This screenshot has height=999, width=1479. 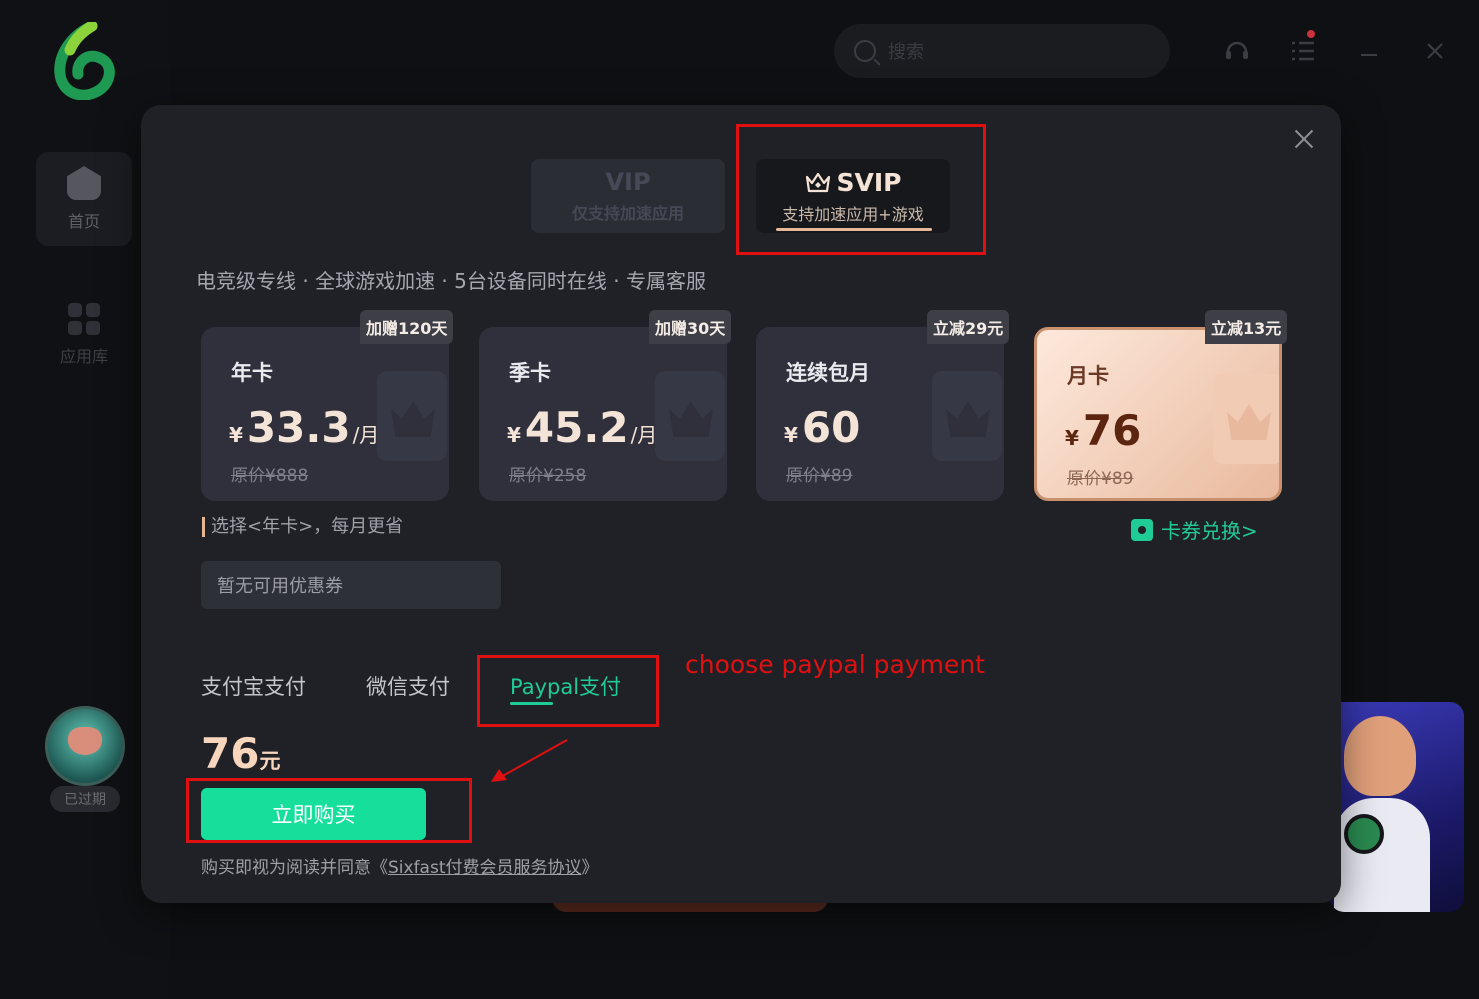 What do you see at coordinates (485, 868) in the screenshot?
I see `service-agreement-link: Sixfast付费会员服务协议` at bounding box center [485, 868].